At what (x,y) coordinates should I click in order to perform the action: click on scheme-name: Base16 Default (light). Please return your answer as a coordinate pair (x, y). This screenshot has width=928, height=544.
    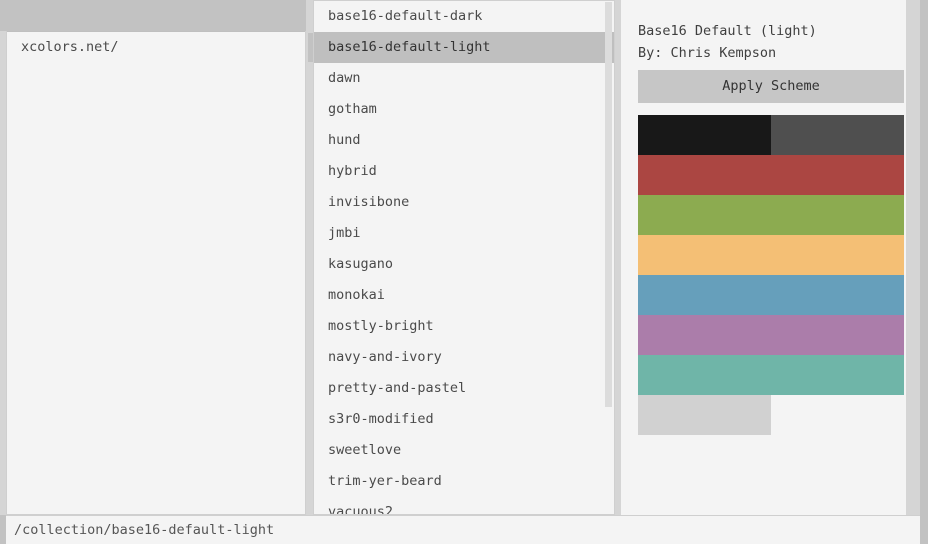
    Looking at the image, I should click on (727, 31).